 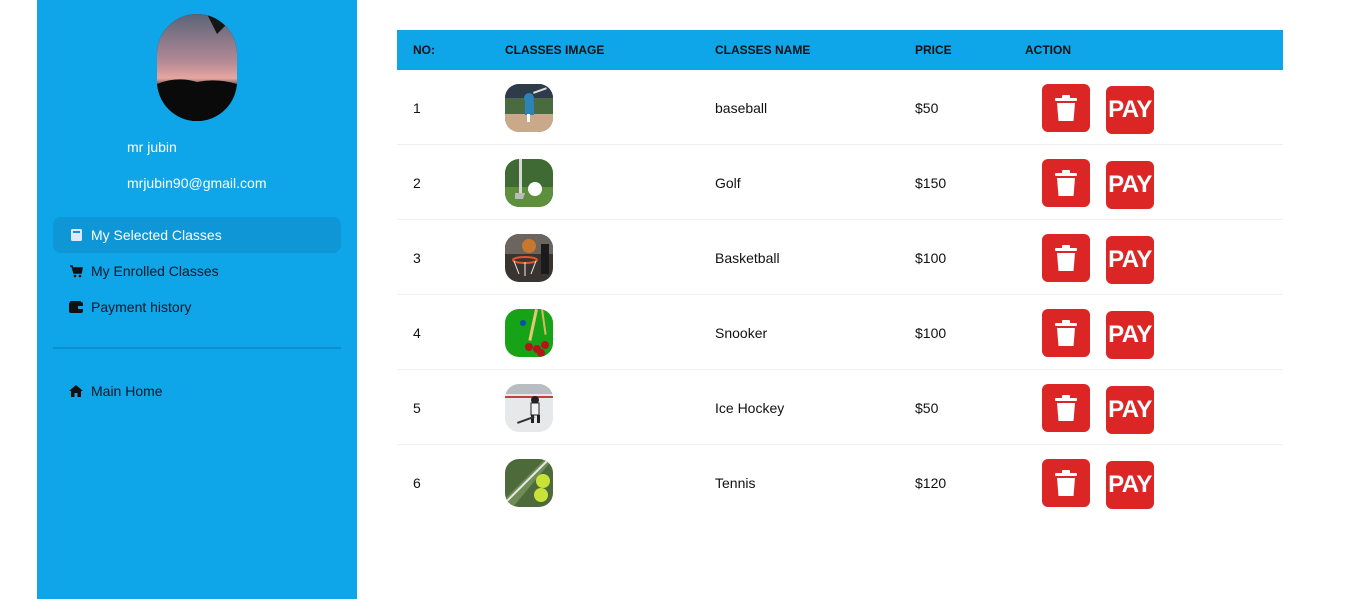 What do you see at coordinates (76, 235) in the screenshot?
I see `book-icon` at bounding box center [76, 235].